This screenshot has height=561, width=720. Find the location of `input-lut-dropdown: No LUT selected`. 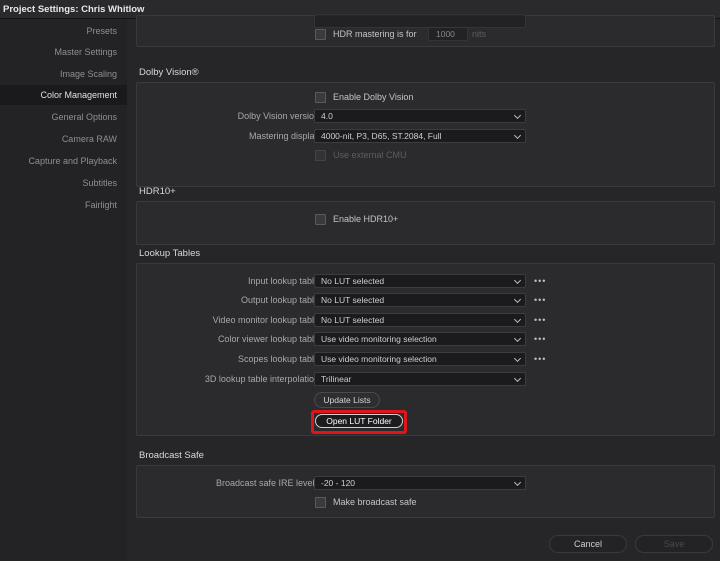

input-lut-dropdown: No LUT selected is located at coordinates (420, 281).